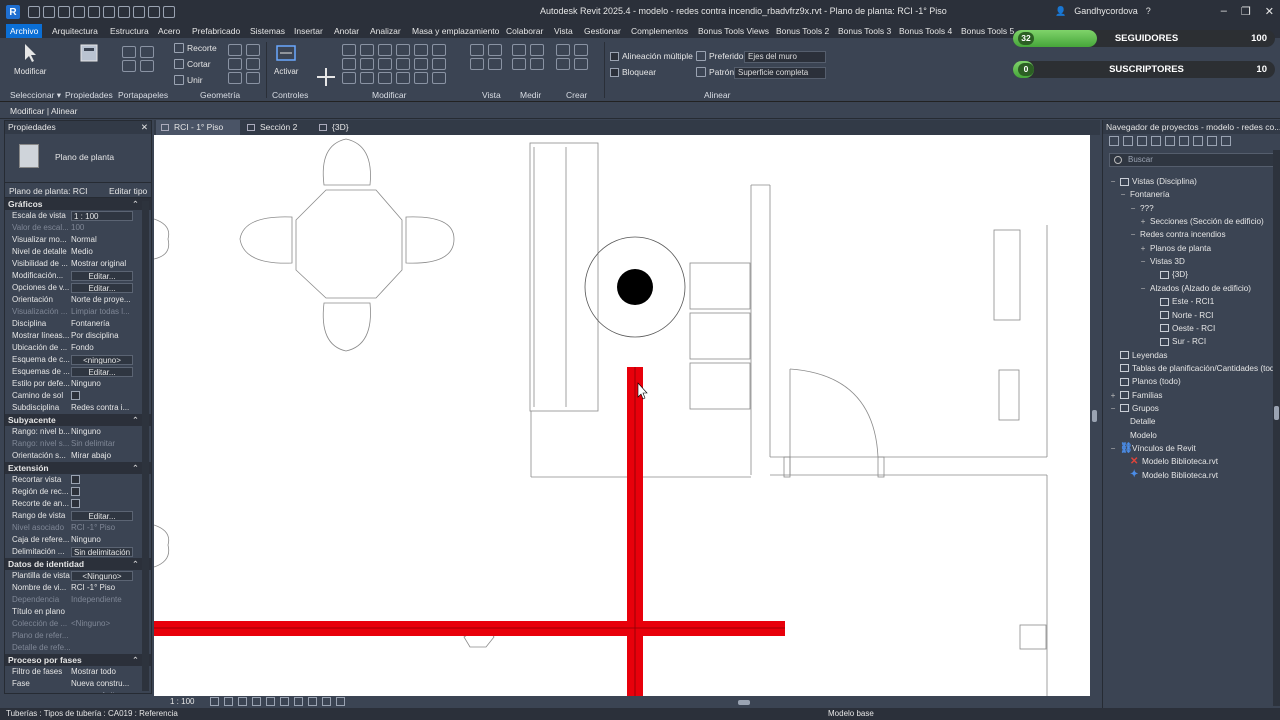 The height and width of the screenshot is (720, 1280). Describe the element at coordinates (78, 420) in the screenshot. I see `property-group-header: Subyacente ⌃` at that location.